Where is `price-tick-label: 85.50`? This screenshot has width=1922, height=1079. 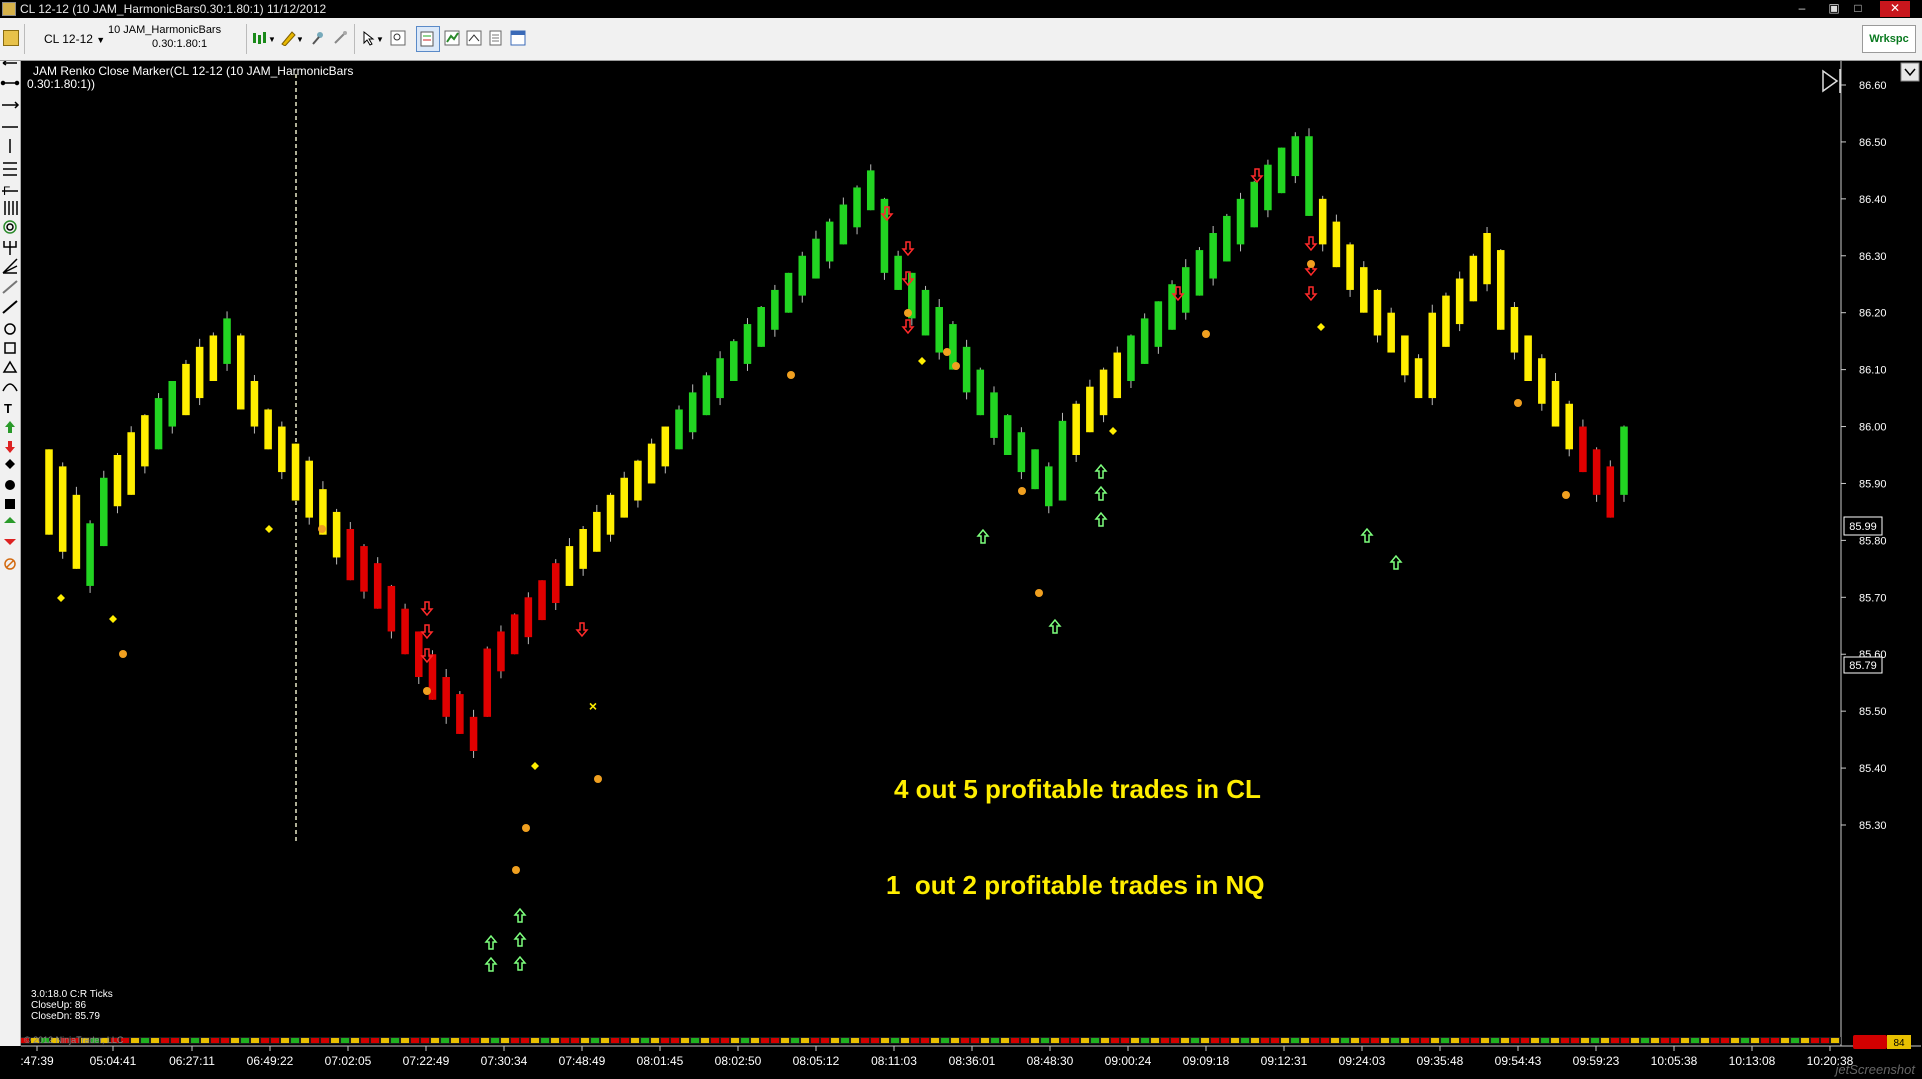 price-tick-label: 85.50 is located at coordinates (1873, 712).